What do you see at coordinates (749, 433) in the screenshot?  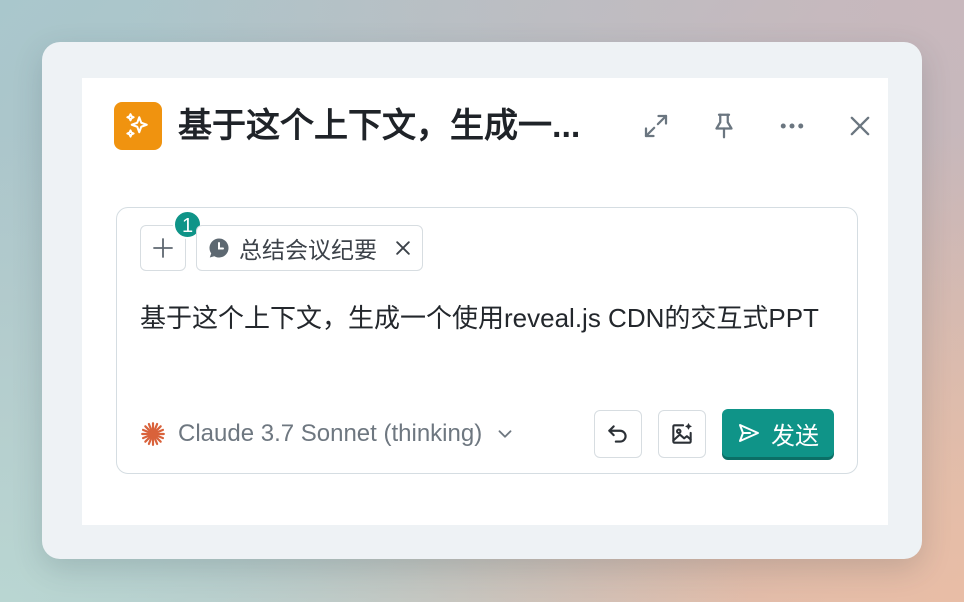 I see `send-icon` at bounding box center [749, 433].